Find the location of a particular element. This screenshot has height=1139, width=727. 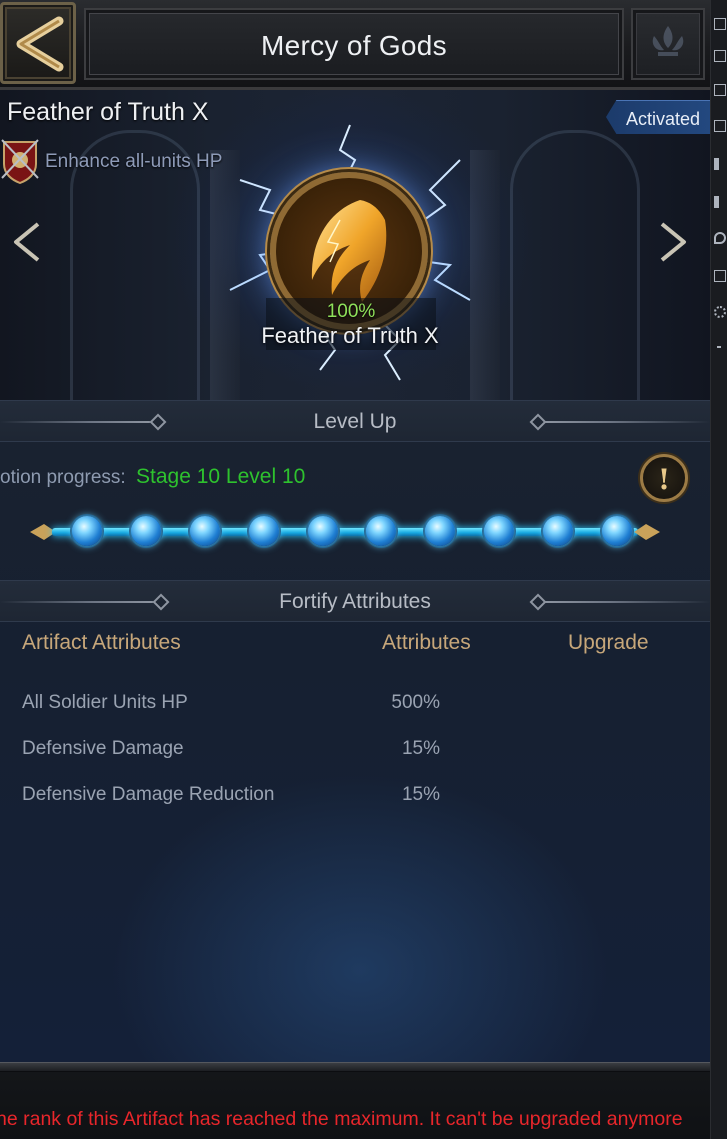

attribute-name: Defensive Damage Reduction is located at coordinates (148, 794).